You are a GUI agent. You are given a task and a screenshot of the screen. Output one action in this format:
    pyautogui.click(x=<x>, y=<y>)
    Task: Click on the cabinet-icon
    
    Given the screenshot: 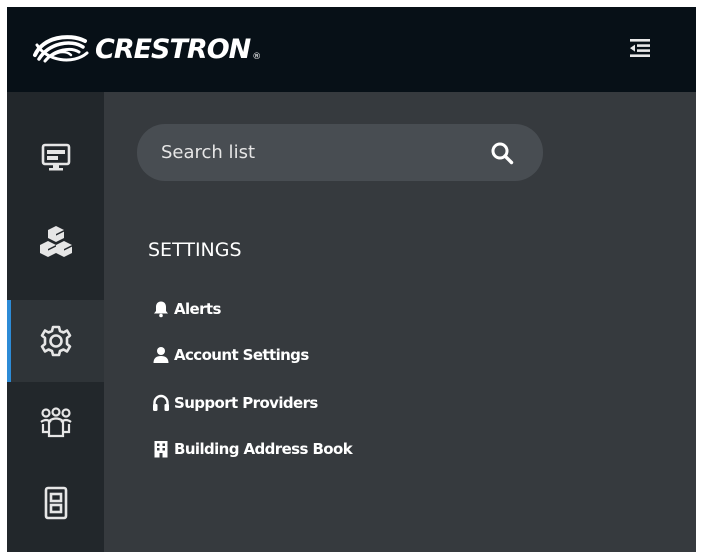 What is the action you would take?
    pyautogui.click(x=55, y=503)
    